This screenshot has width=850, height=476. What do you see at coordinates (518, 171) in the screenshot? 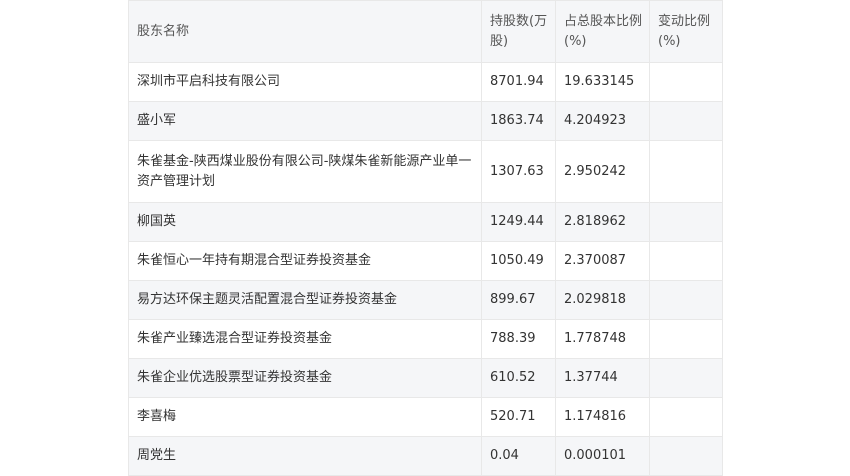
I see `cell-shares: 1307.63` at bounding box center [518, 171].